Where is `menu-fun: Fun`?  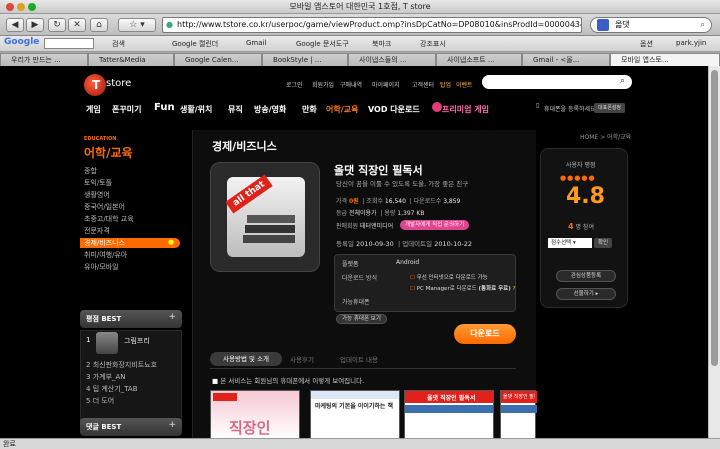
menu-fun: Fun is located at coordinates (164, 107).